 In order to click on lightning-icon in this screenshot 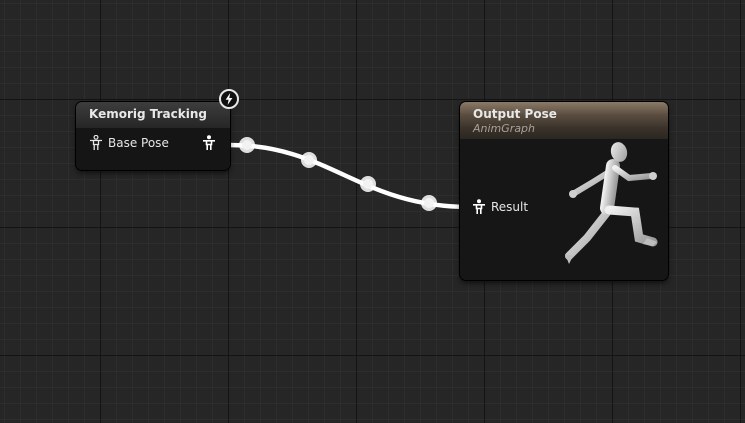, I will do `click(229, 99)`.